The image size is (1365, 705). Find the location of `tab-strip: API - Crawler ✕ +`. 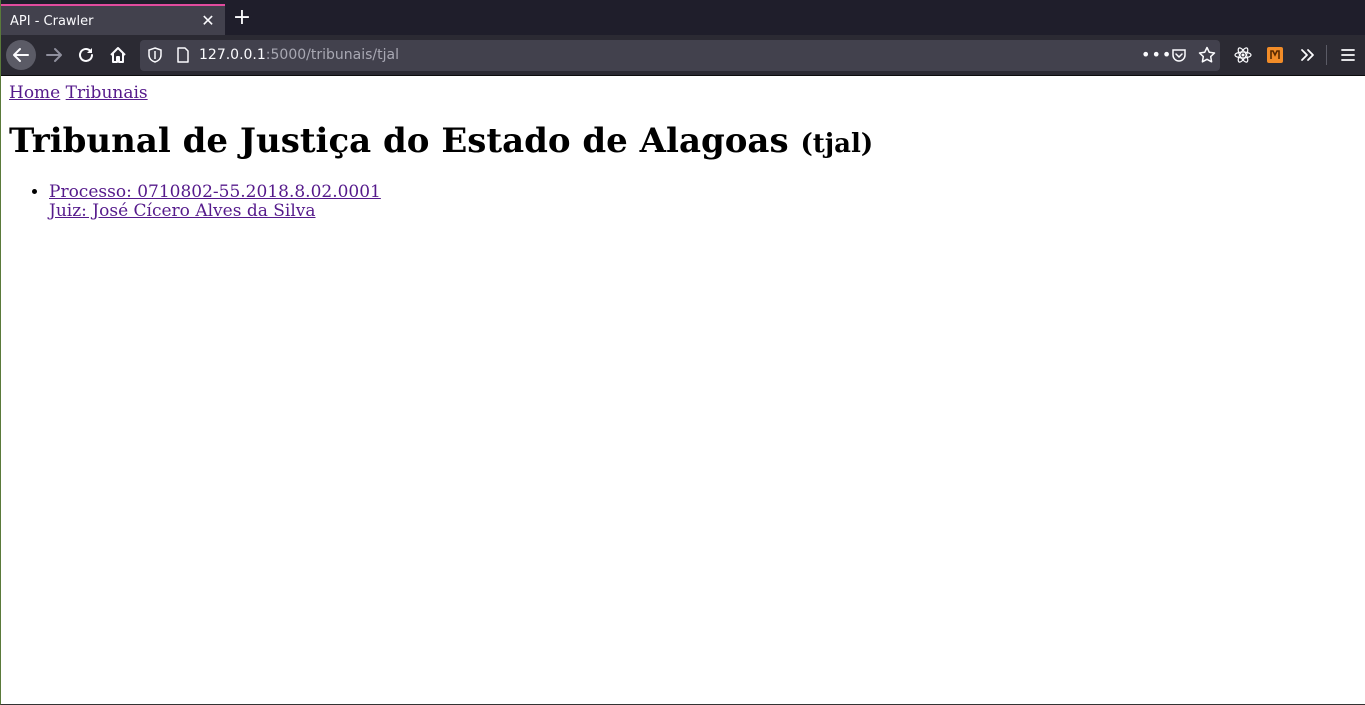

tab-strip: API - Crawler ✕ + is located at coordinates (683, 18).